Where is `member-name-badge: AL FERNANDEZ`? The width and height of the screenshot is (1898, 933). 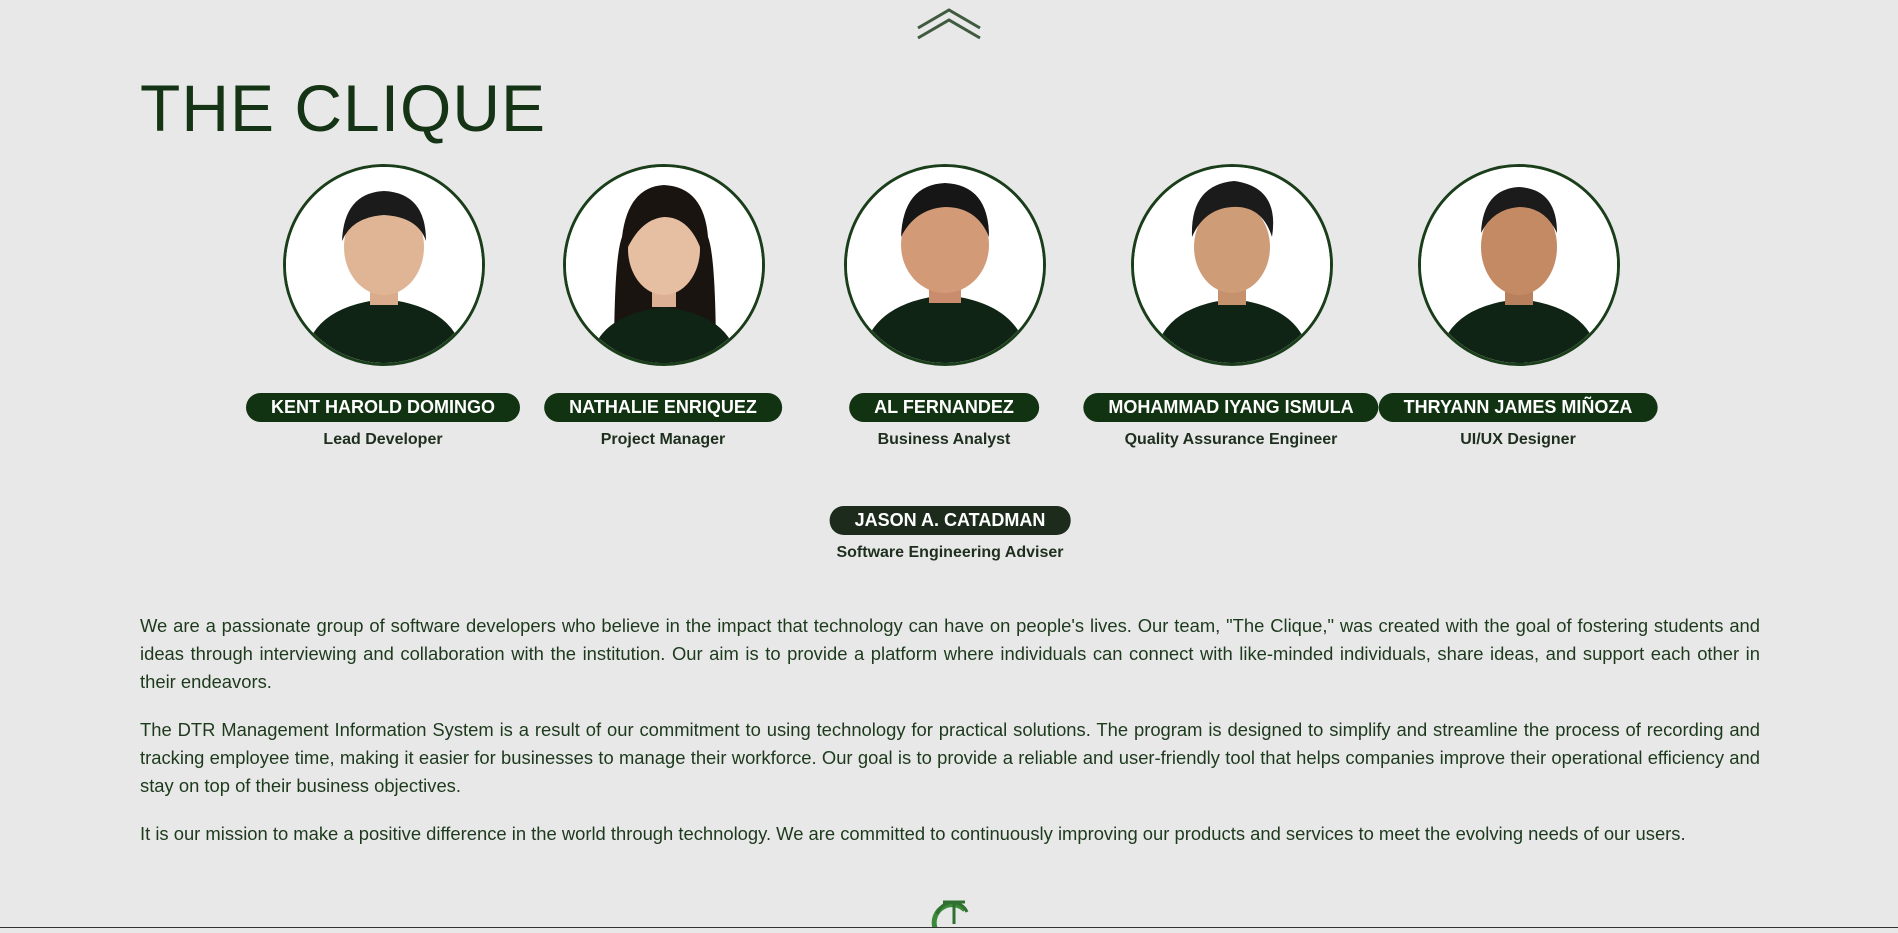 member-name-badge: AL FERNANDEZ is located at coordinates (944, 407).